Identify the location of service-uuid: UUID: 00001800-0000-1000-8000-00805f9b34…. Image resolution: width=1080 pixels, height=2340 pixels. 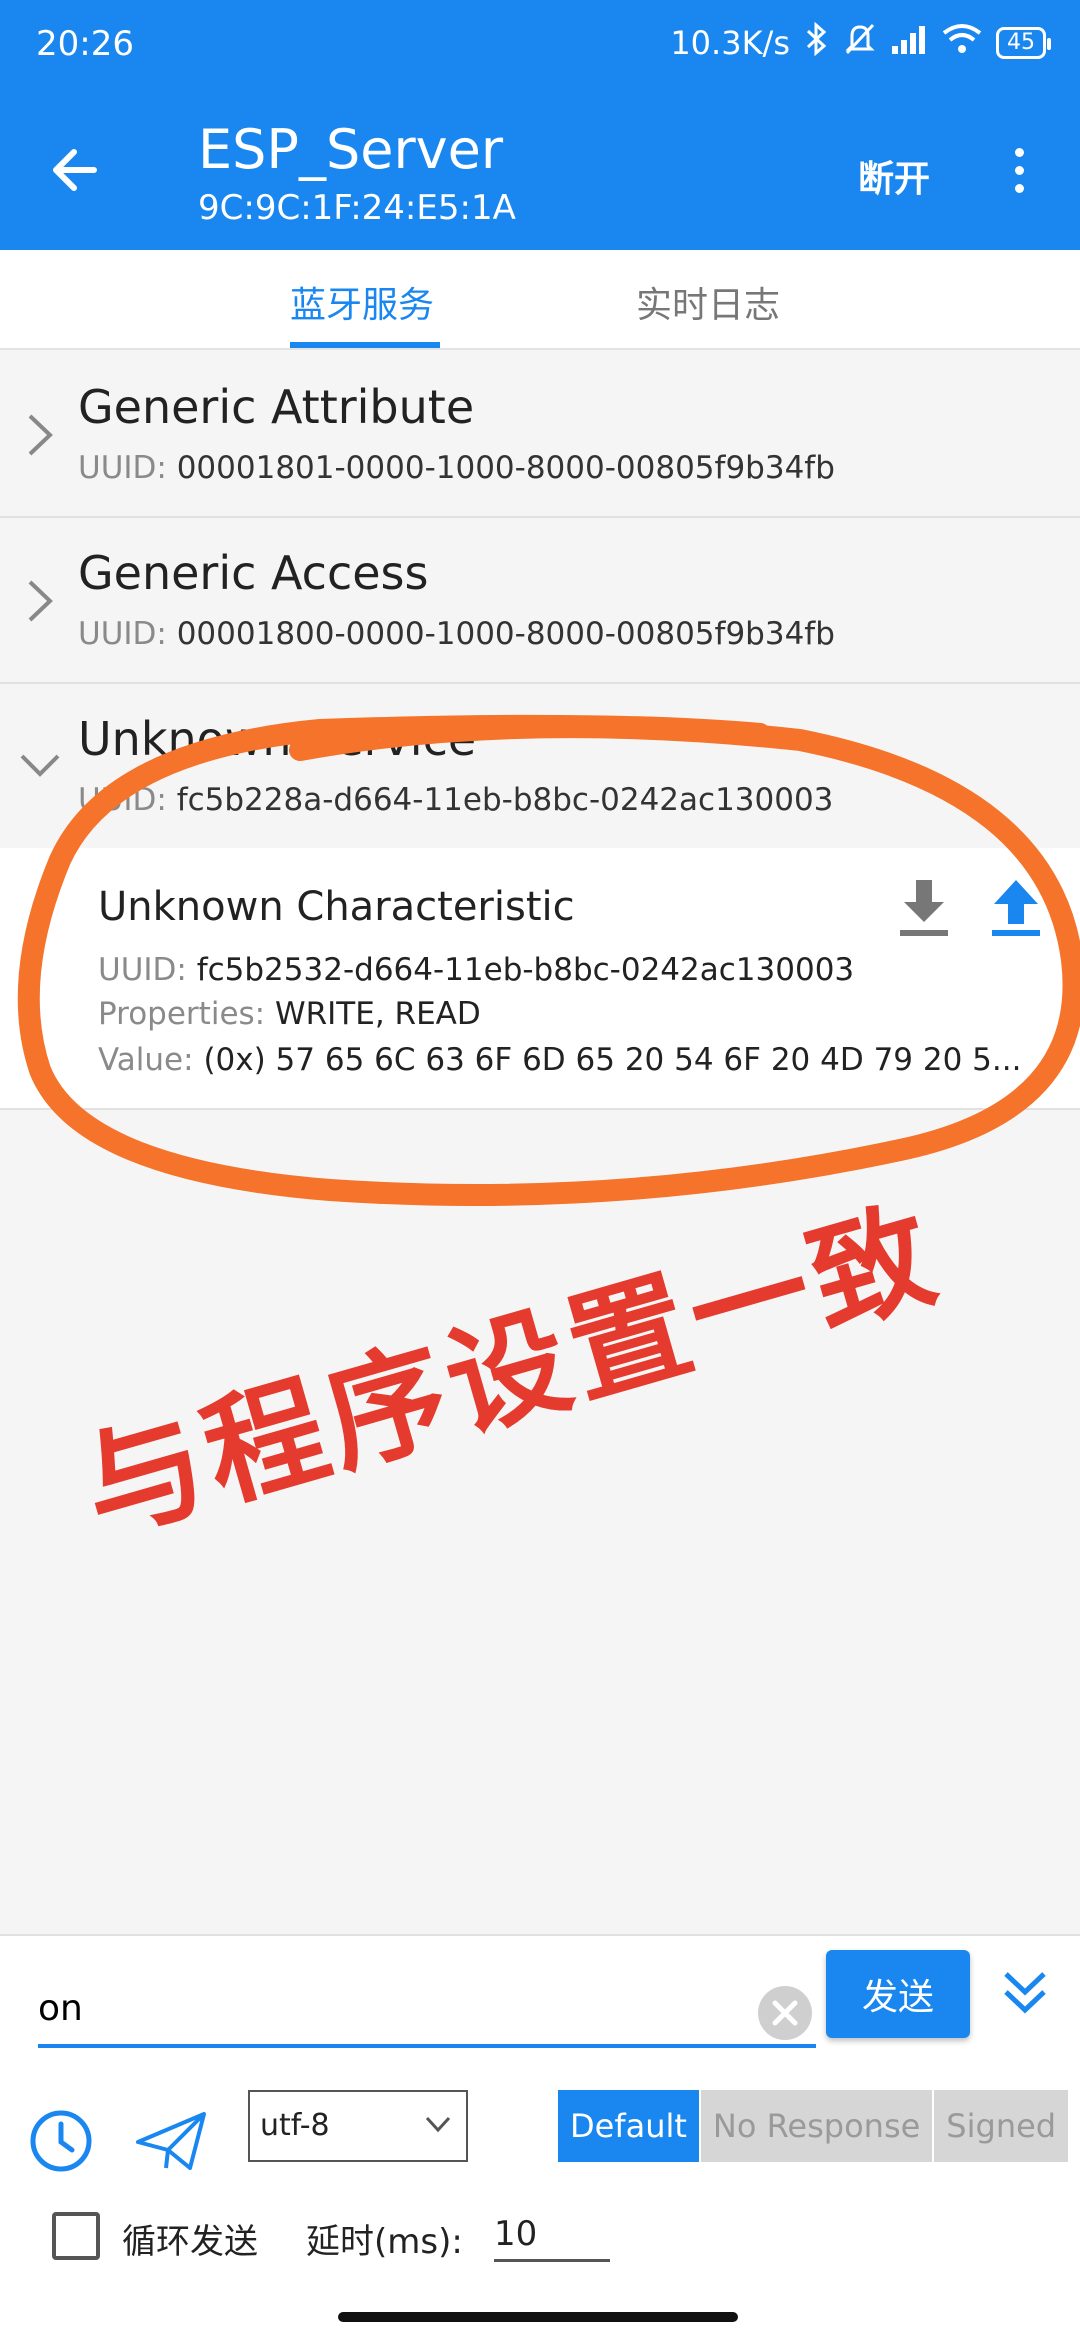
(456, 634).